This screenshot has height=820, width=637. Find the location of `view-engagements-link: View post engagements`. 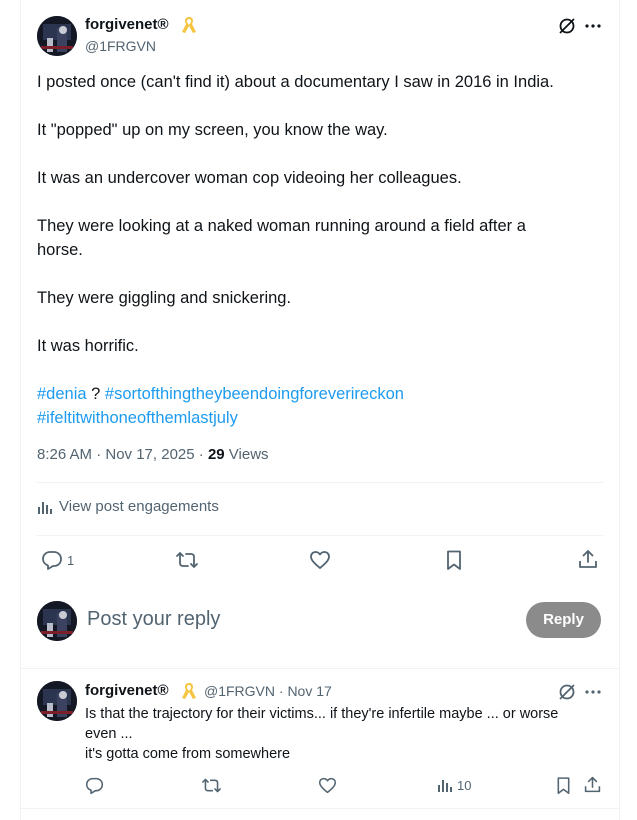

view-engagements-link: View post engagements is located at coordinates (128, 506).